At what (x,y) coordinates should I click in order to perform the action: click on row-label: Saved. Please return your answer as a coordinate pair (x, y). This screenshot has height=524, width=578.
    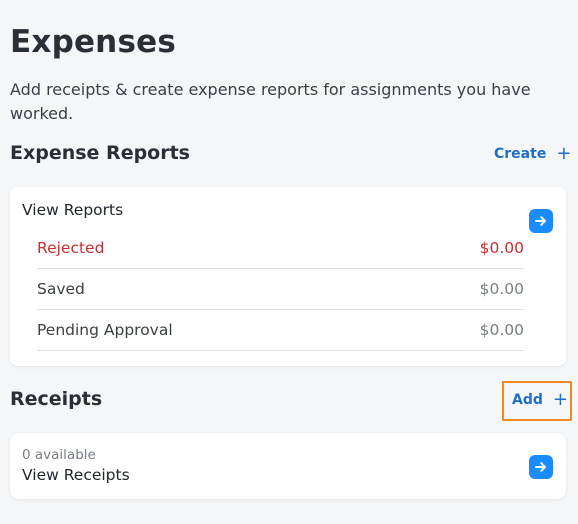
    Looking at the image, I should click on (61, 289).